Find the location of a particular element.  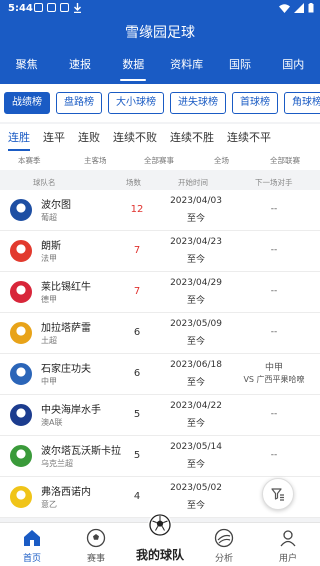

start-date: 2023/04/23 is located at coordinates (196, 242).